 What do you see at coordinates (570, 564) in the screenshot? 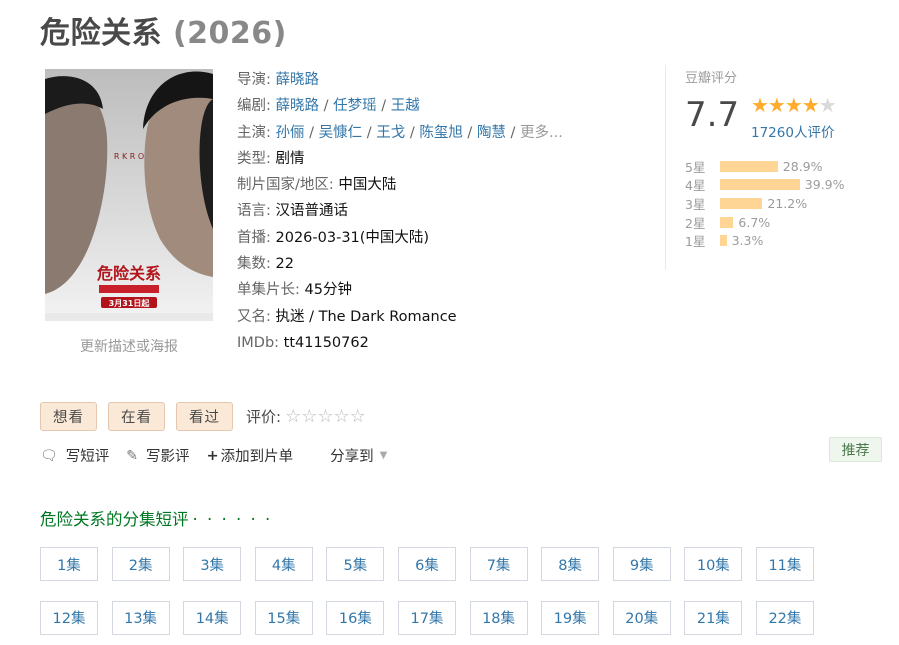
I see `episode-button: 8集` at bounding box center [570, 564].